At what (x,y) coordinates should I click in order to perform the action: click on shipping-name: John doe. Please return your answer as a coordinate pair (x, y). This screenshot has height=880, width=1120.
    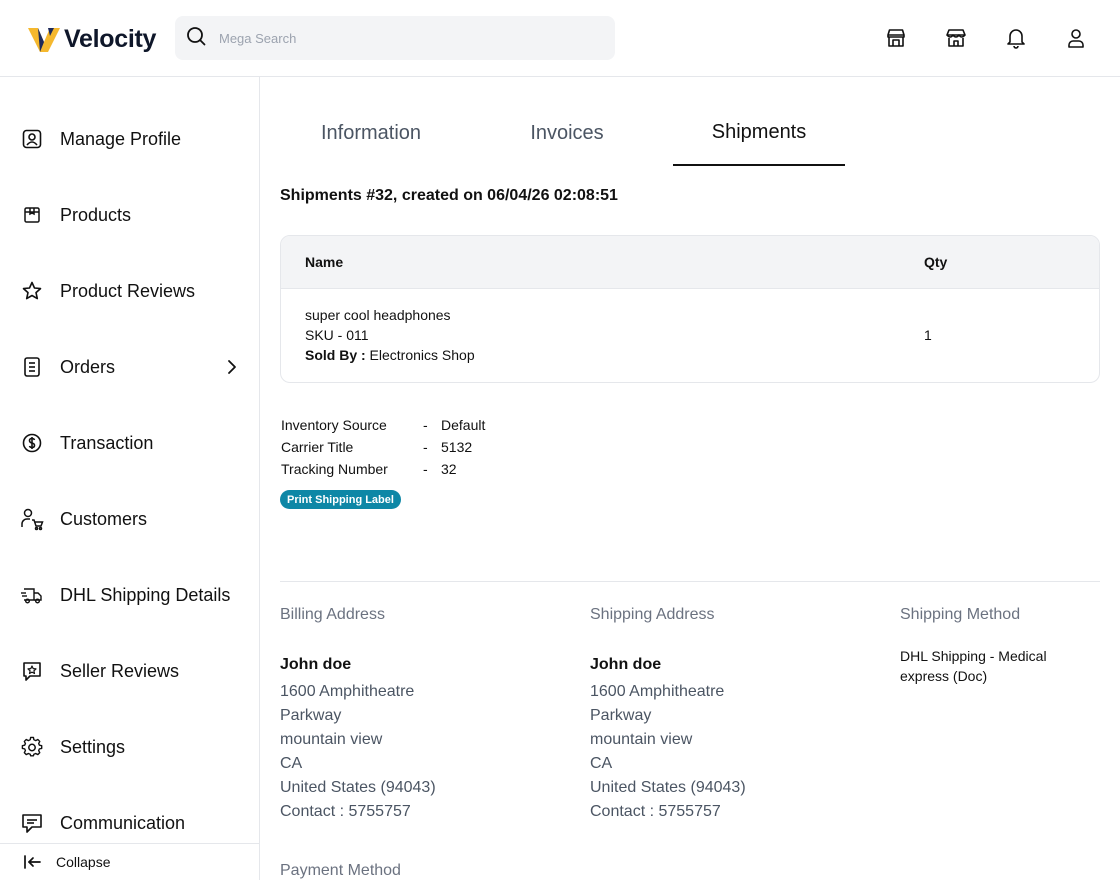
    Looking at the image, I should click on (626, 664).